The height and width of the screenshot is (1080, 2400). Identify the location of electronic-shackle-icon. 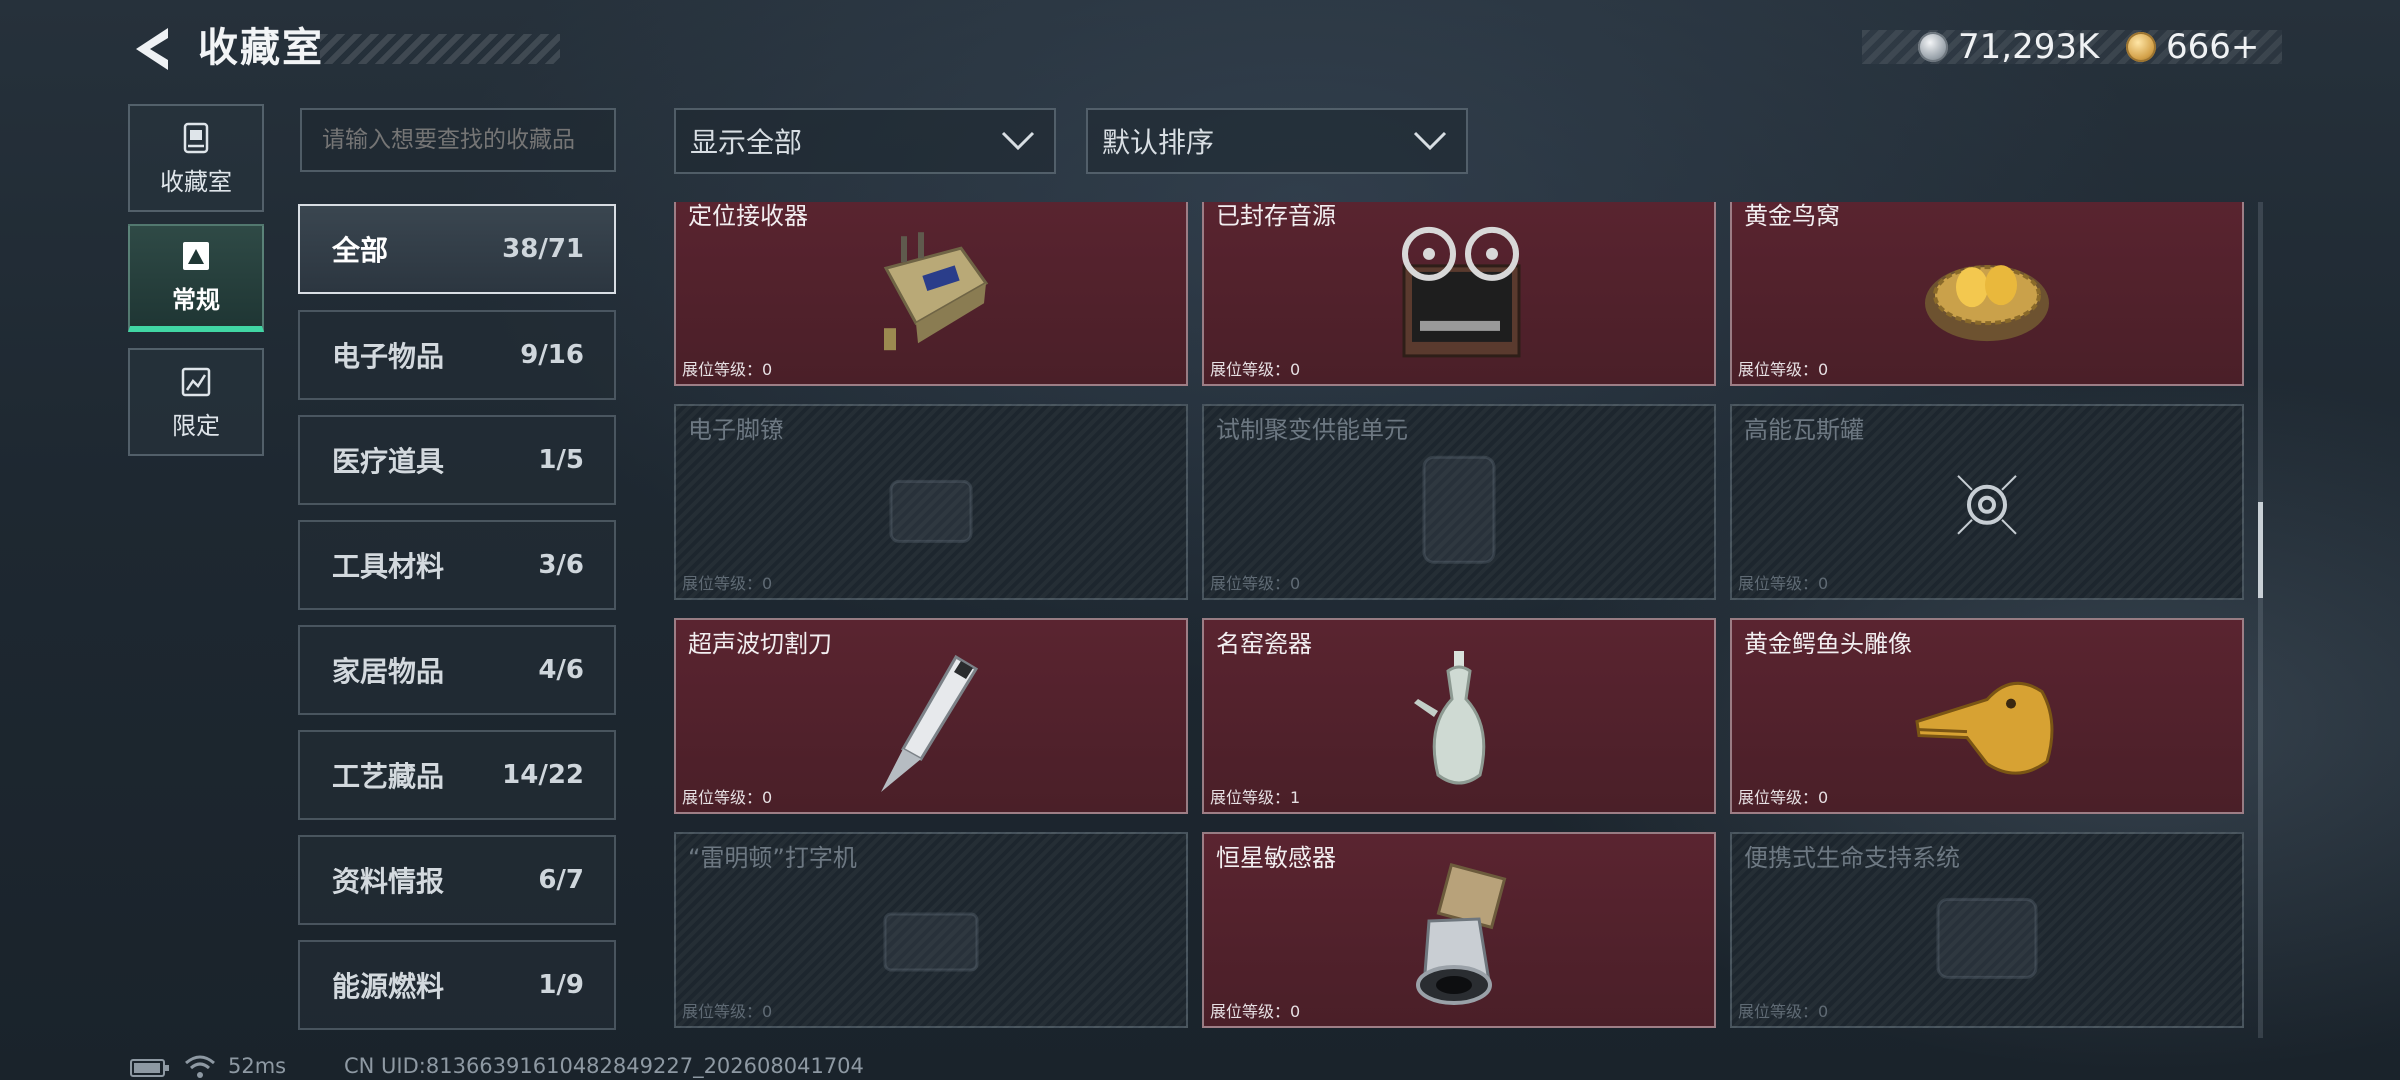
(931, 511).